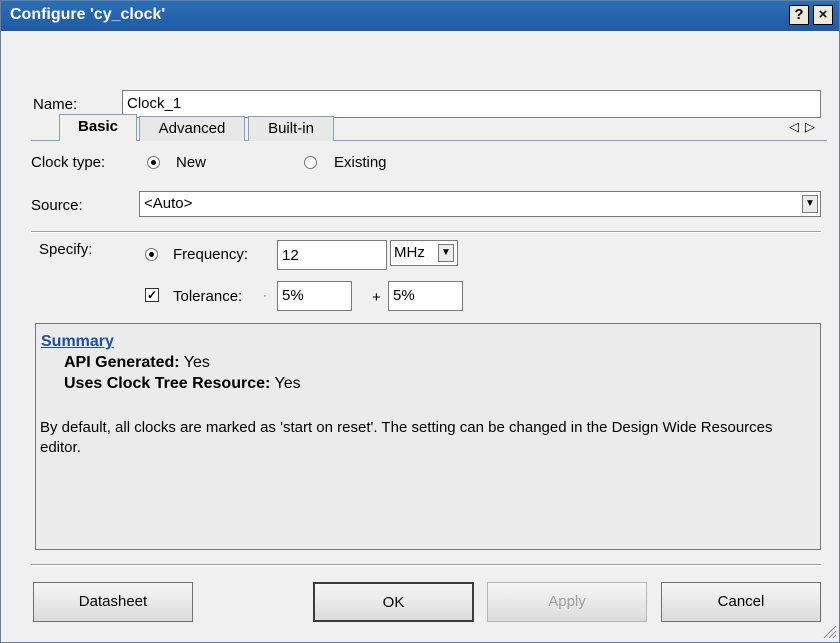 The image size is (840, 643). Describe the element at coordinates (55, 104) in the screenshot. I see `name-label: Name:` at that location.